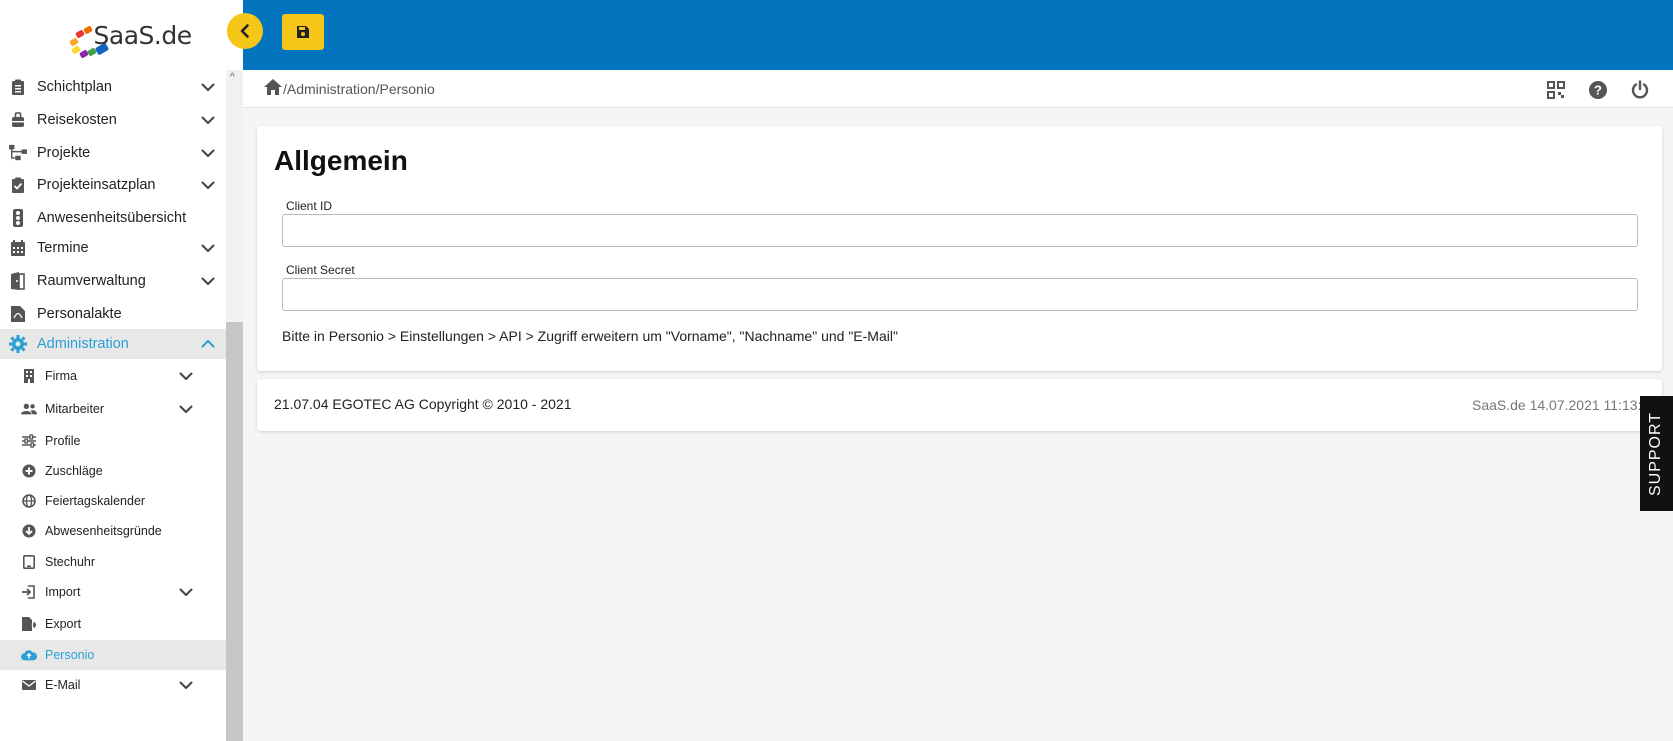 This screenshot has width=1673, height=741. Describe the element at coordinates (273, 87) in the screenshot. I see `home-icon` at that location.